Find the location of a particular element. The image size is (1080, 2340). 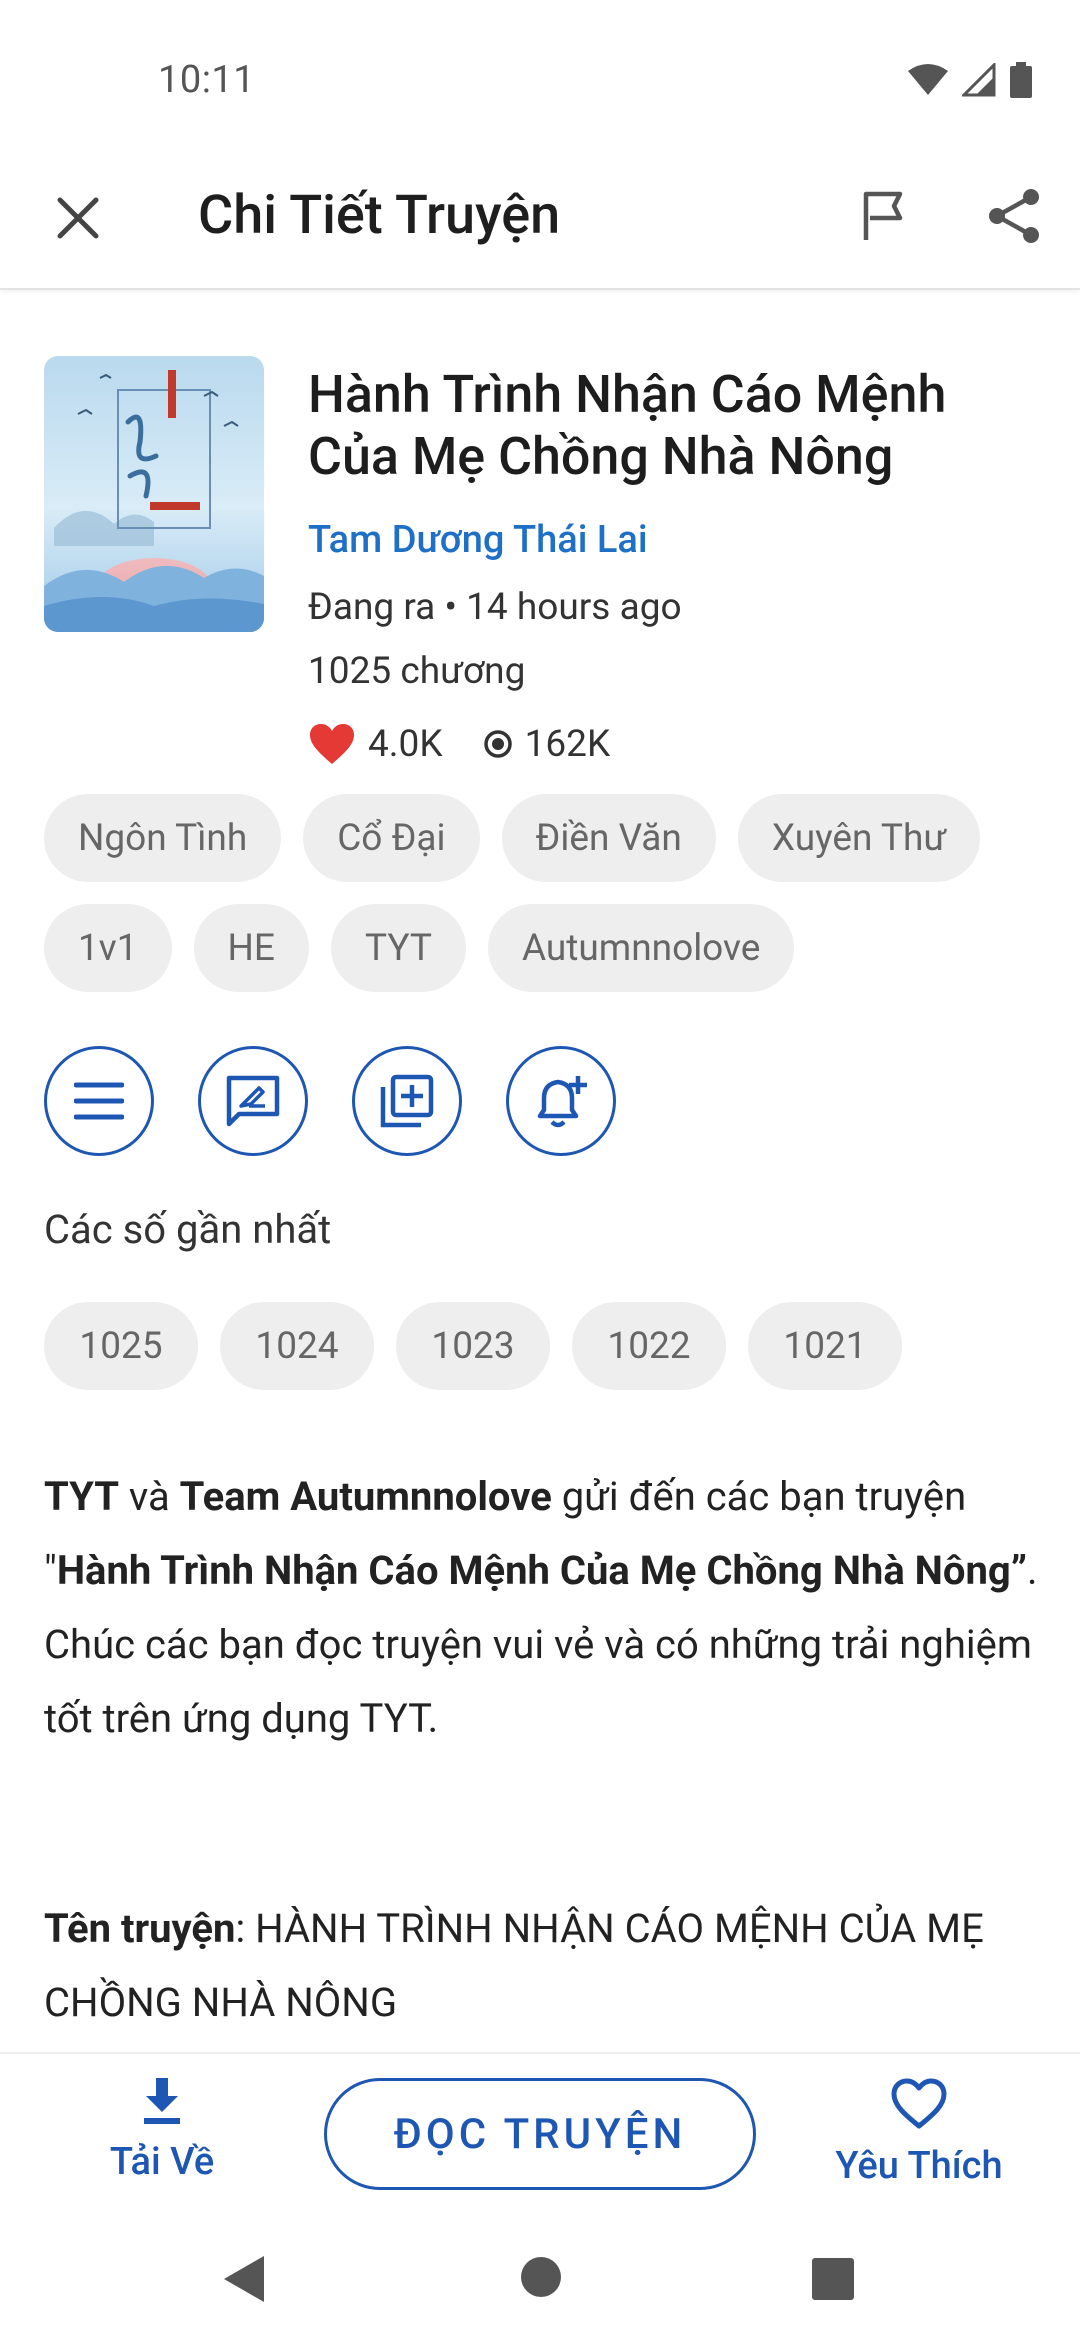

read-story-button: ĐỌC TRUYỆN is located at coordinates (540, 2134).